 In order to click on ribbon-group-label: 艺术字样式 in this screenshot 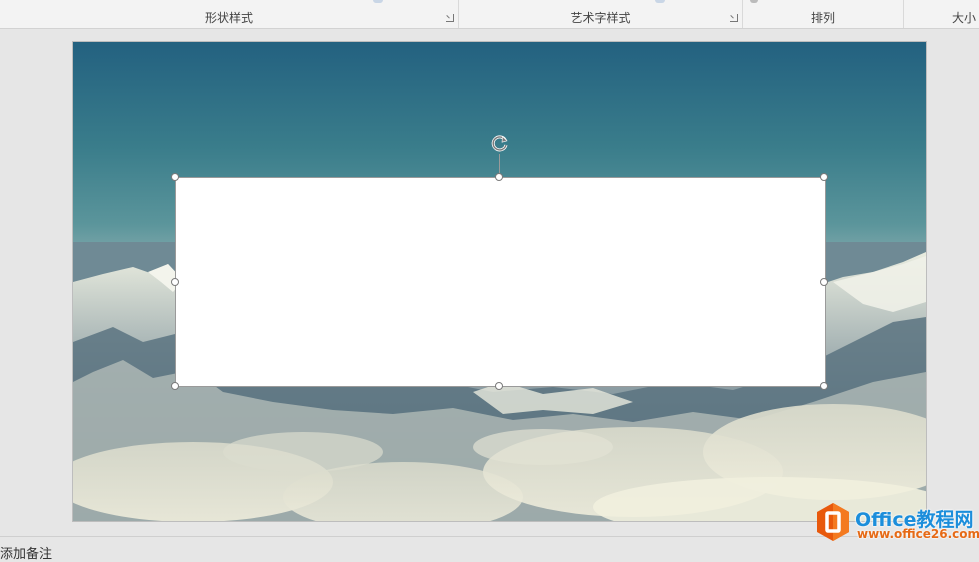, I will do `click(600, 18)`.